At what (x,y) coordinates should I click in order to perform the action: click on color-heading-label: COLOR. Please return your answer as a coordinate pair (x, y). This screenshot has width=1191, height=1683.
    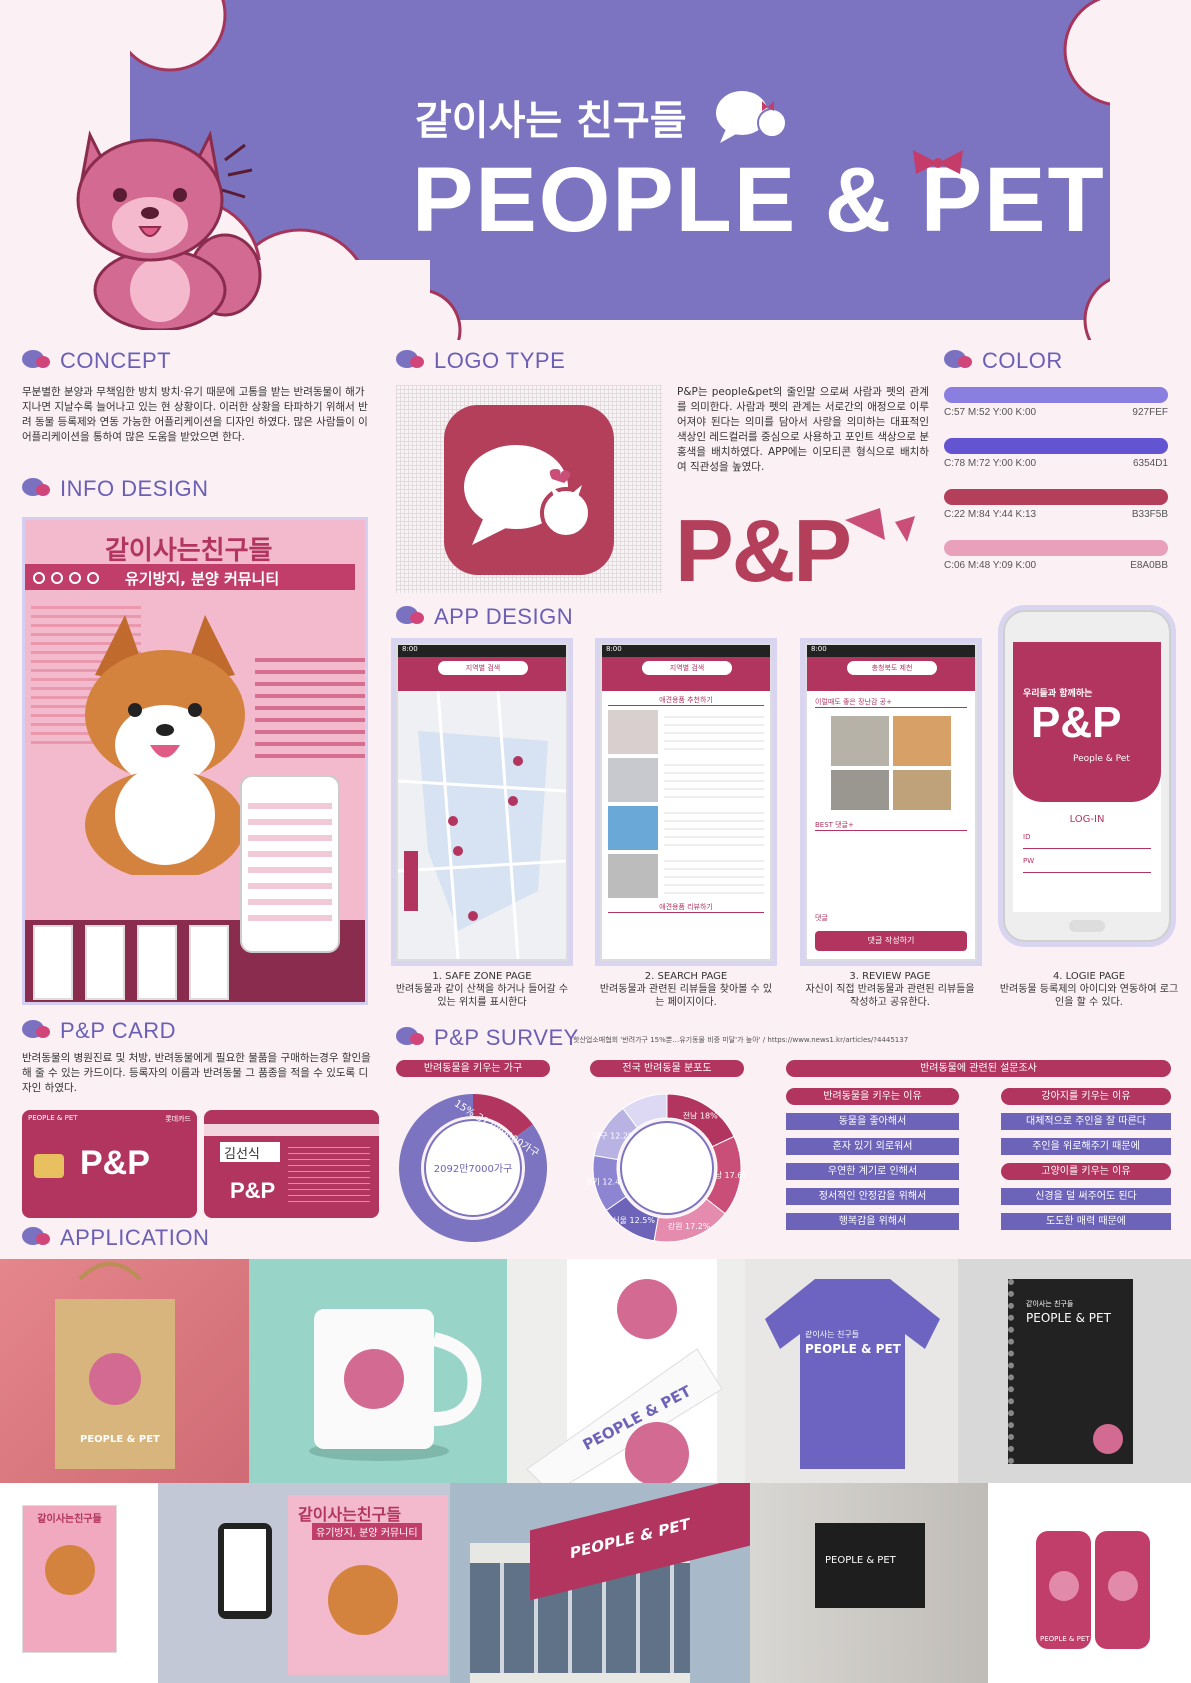
    Looking at the image, I should click on (1022, 360).